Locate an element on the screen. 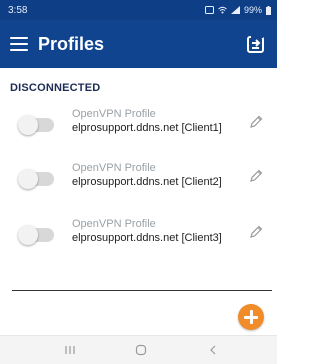  page-title: Profiles is located at coordinates (71, 43).